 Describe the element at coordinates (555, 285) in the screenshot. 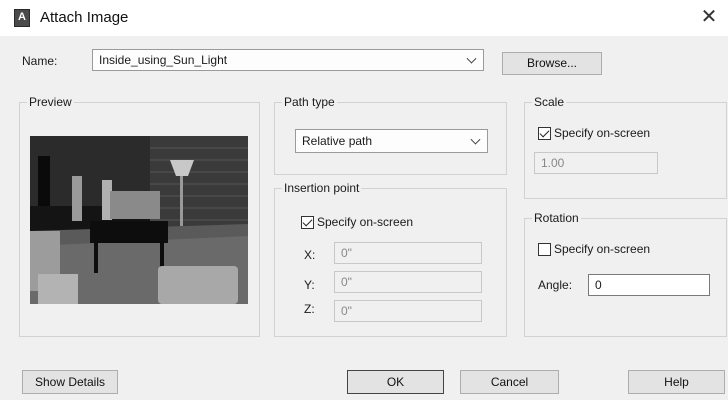

I see `angle-label: Angle:` at that location.